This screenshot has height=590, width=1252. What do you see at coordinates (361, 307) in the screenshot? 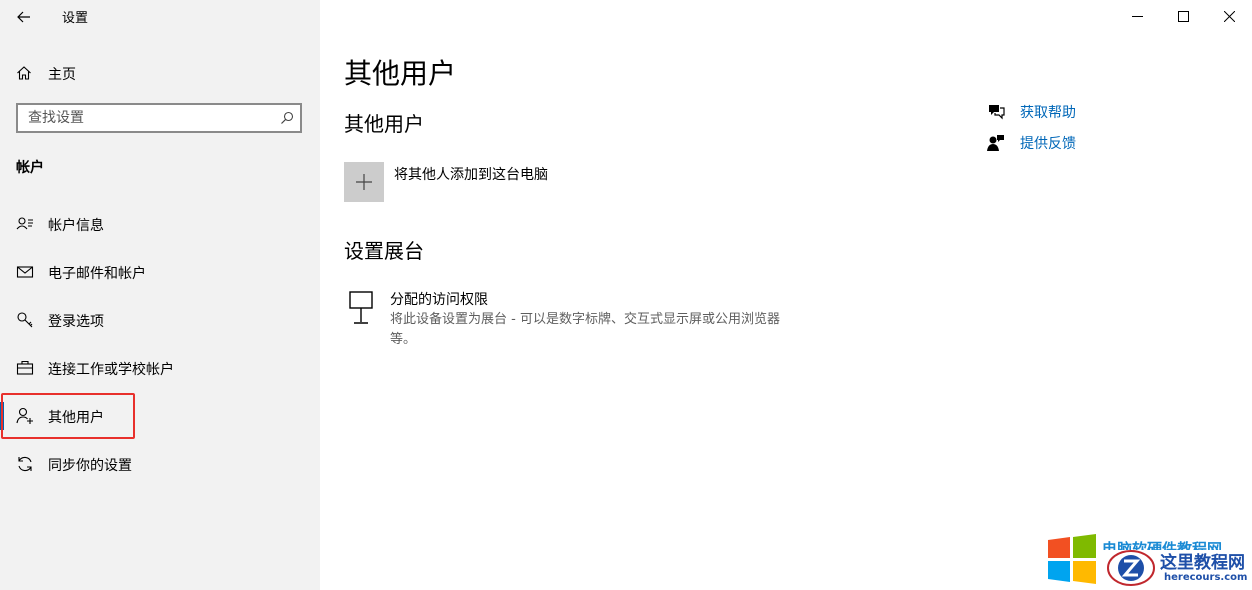
I see `kiosk-icon` at bounding box center [361, 307].